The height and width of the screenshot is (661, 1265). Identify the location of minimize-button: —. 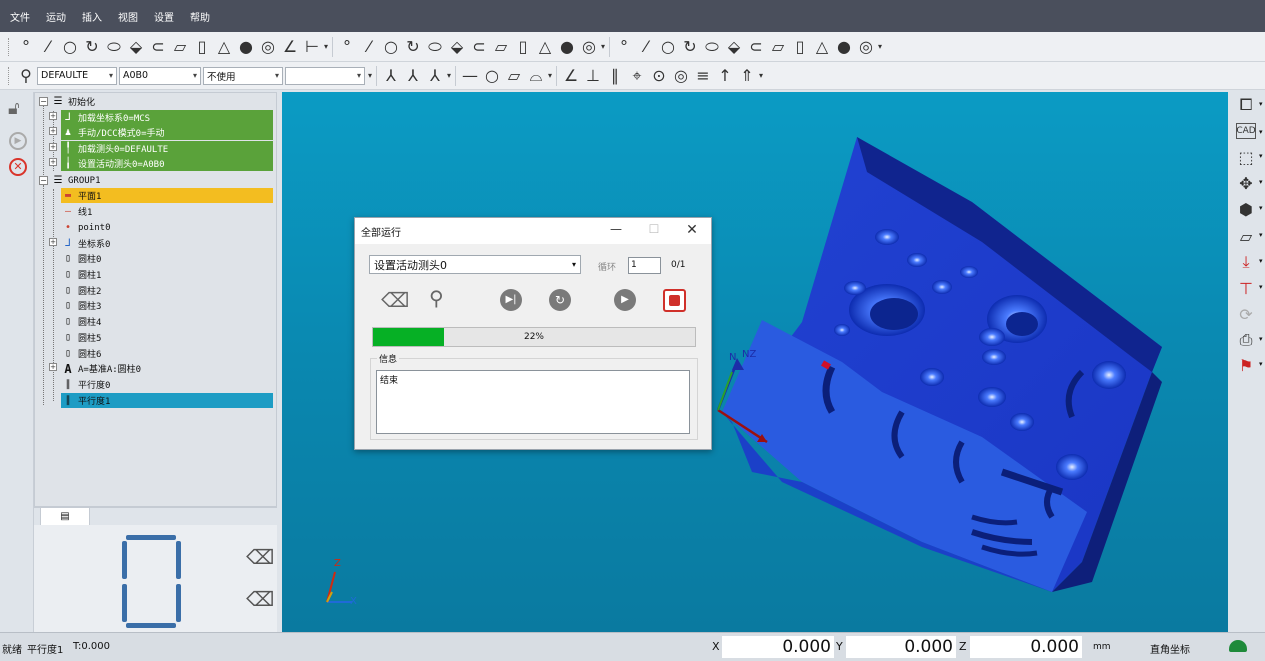
(616, 231).